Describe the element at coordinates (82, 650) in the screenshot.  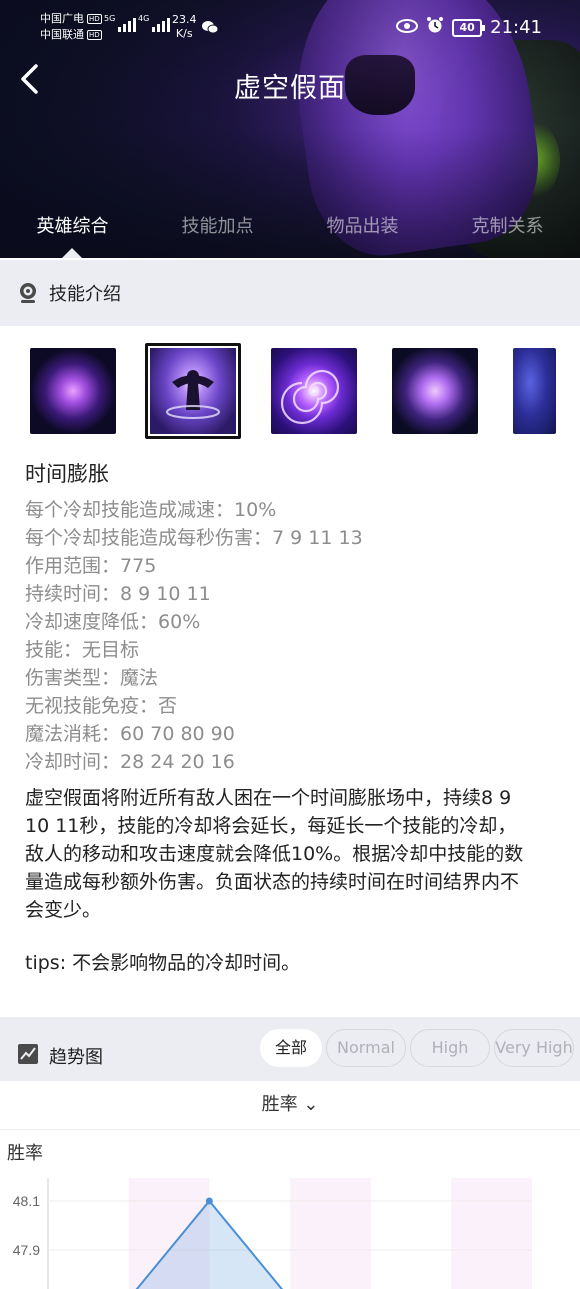
I see `stat-row: 技能：无目标` at that location.